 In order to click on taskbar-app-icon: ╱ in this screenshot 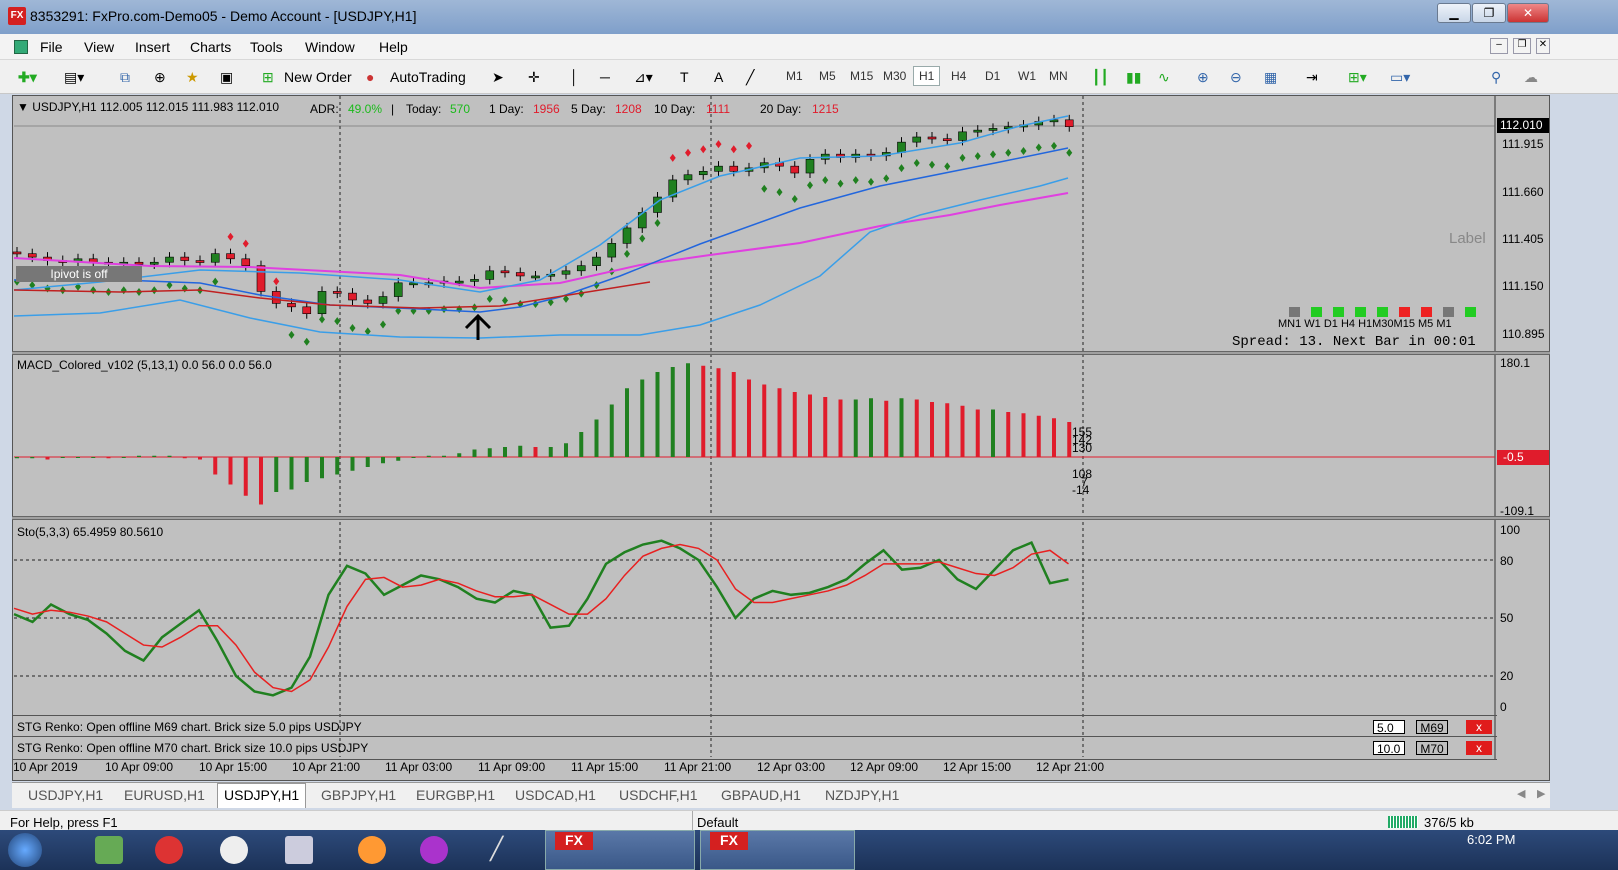, I will do `click(504, 850)`.